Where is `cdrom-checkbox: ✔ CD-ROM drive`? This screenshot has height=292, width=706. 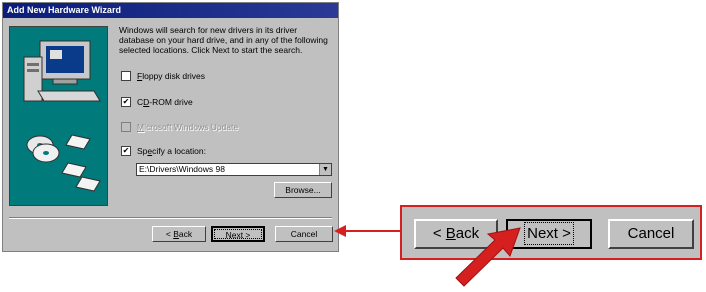
cdrom-checkbox: ✔ CD-ROM drive is located at coordinates (157, 102).